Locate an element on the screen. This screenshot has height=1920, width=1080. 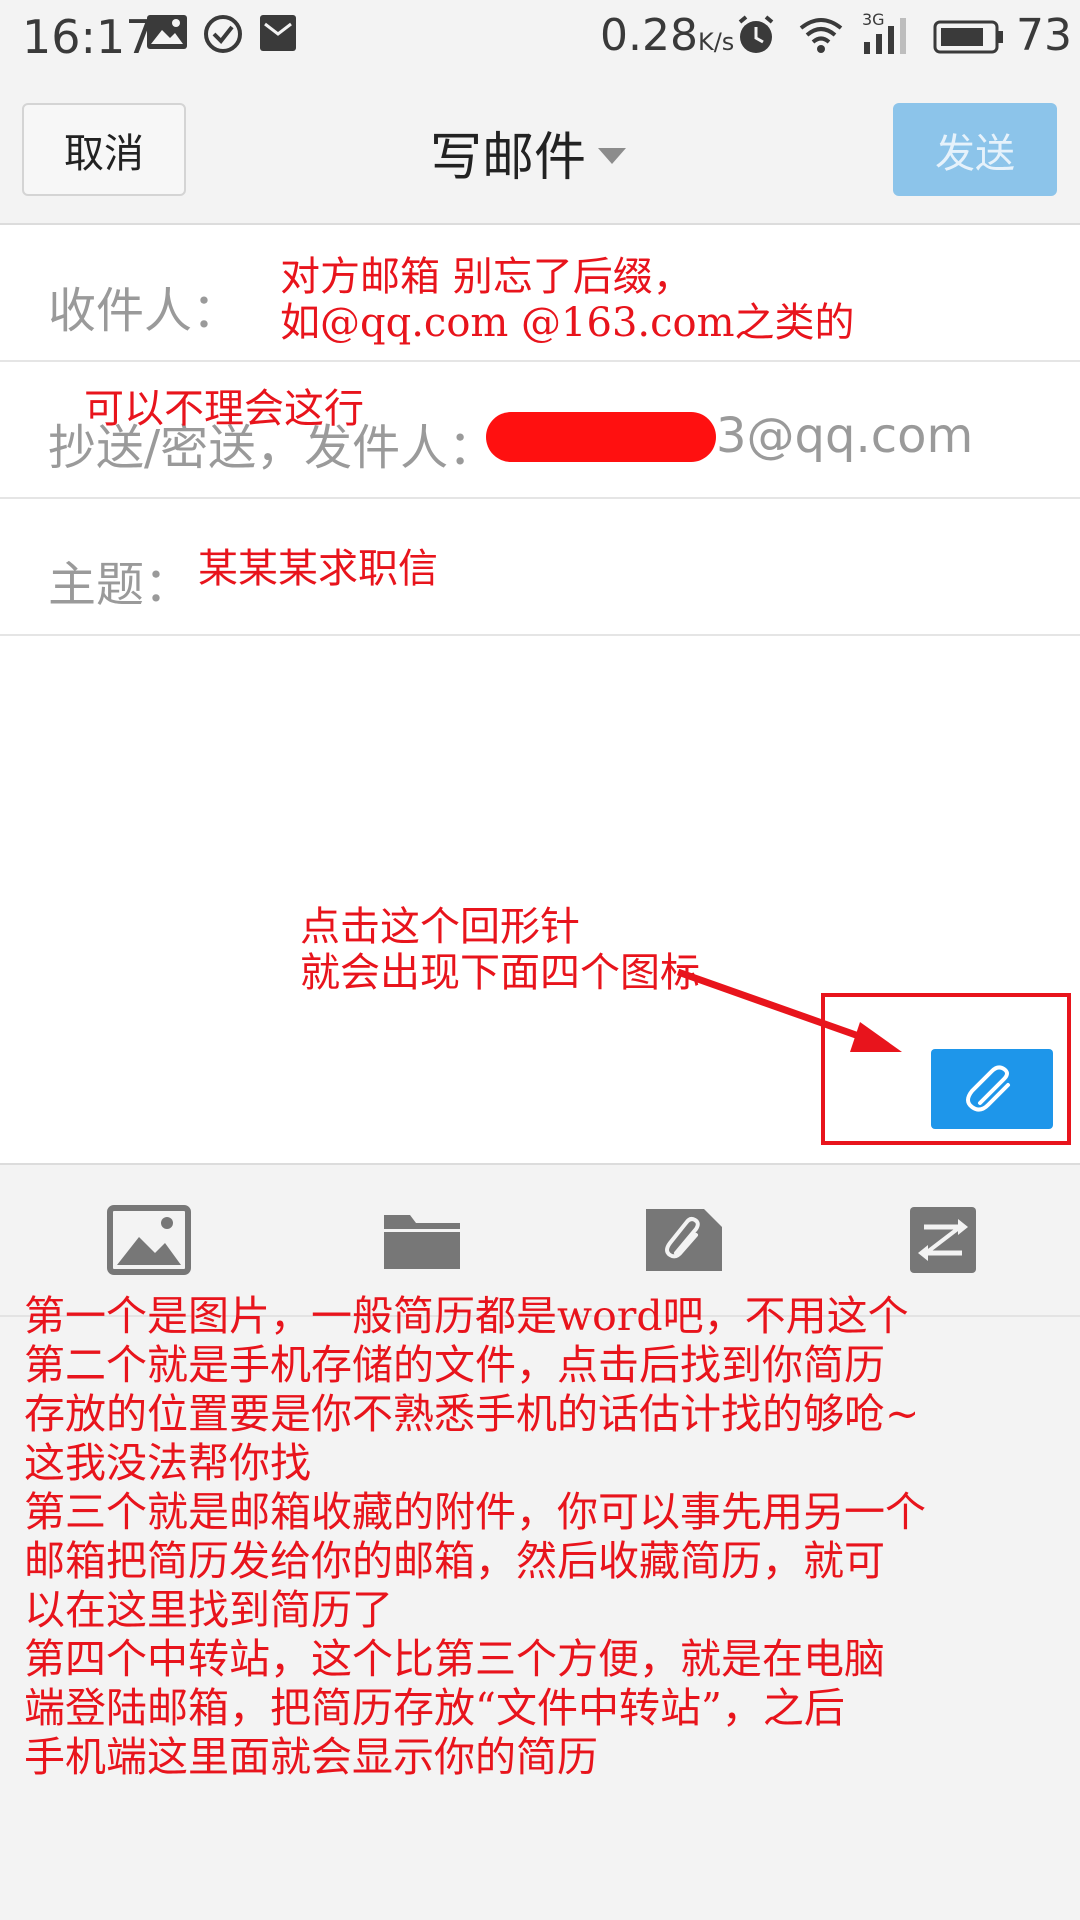
annotation-subject: 某某某求职信 is located at coordinates (318, 569).